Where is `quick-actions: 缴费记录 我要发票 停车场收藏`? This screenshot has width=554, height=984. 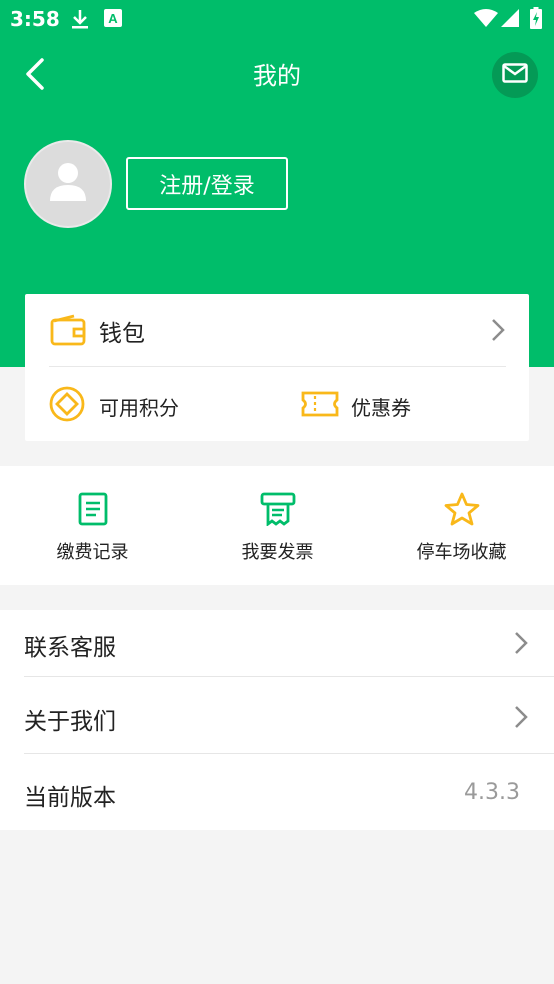 quick-actions: 缴费记录 我要发票 停车场收藏 is located at coordinates (277, 525).